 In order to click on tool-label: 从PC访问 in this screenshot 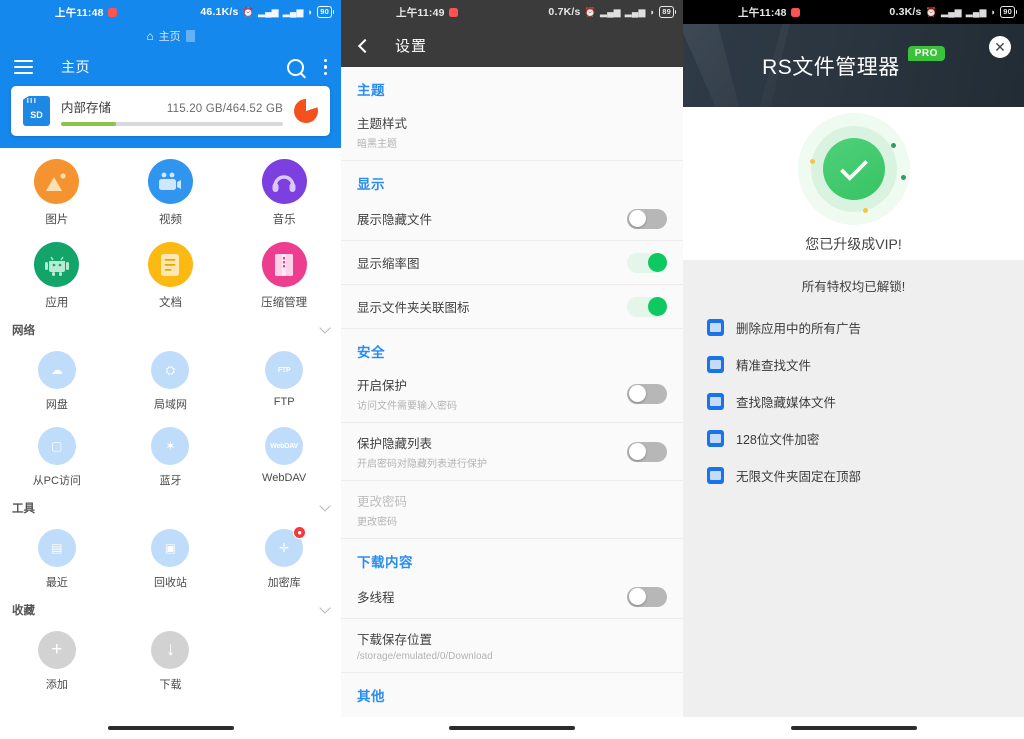, I will do `click(56, 481)`.